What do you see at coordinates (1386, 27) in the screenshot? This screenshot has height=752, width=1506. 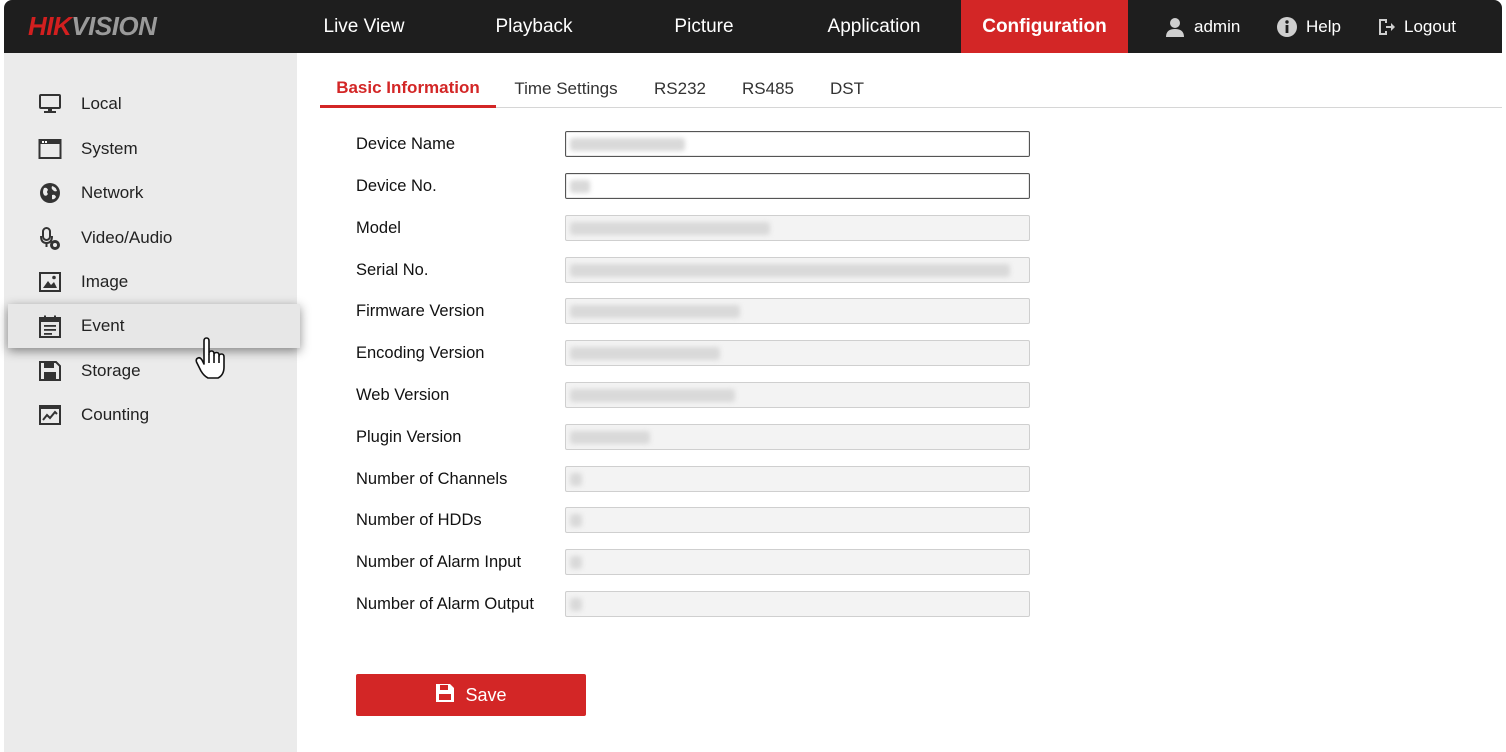 I see `logout-icon` at bounding box center [1386, 27].